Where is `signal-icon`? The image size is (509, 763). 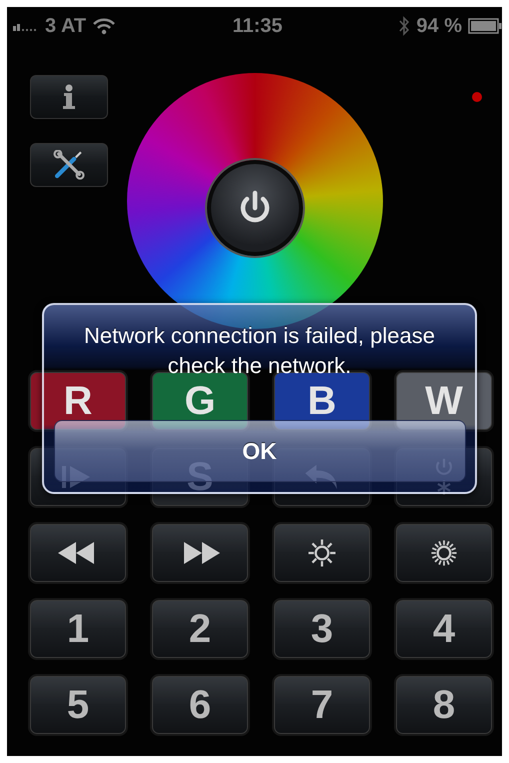
signal-icon is located at coordinates (26, 26).